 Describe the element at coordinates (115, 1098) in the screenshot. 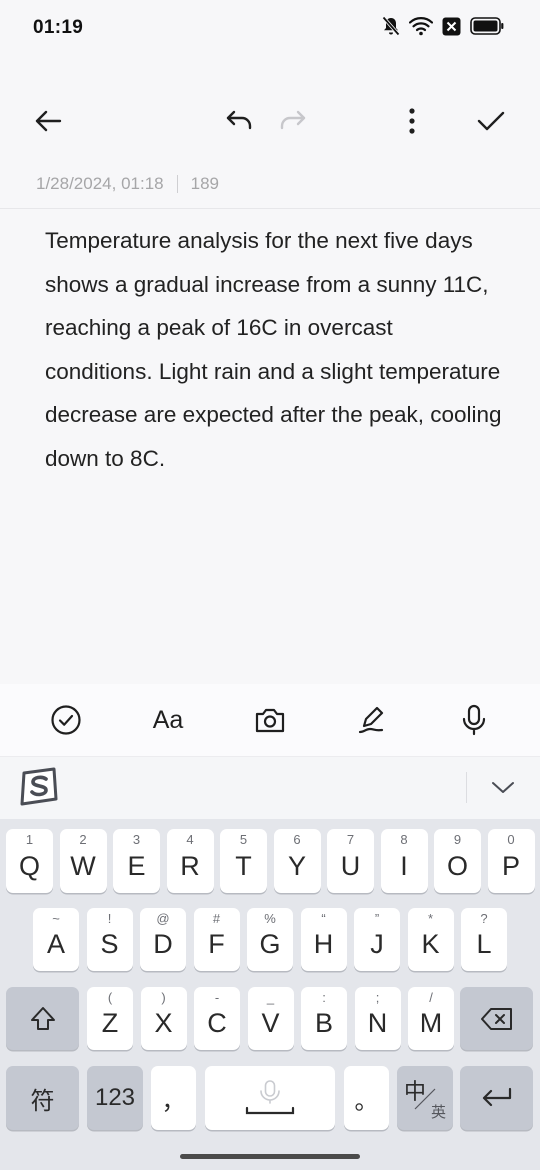

I see `numbers-key: 123` at that location.